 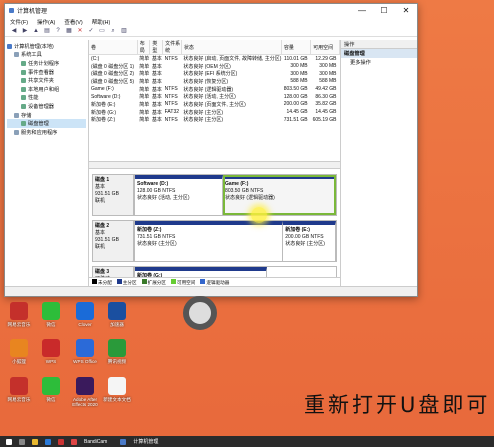 I want to click on menu-action: 操作(A), so click(x=46, y=22).